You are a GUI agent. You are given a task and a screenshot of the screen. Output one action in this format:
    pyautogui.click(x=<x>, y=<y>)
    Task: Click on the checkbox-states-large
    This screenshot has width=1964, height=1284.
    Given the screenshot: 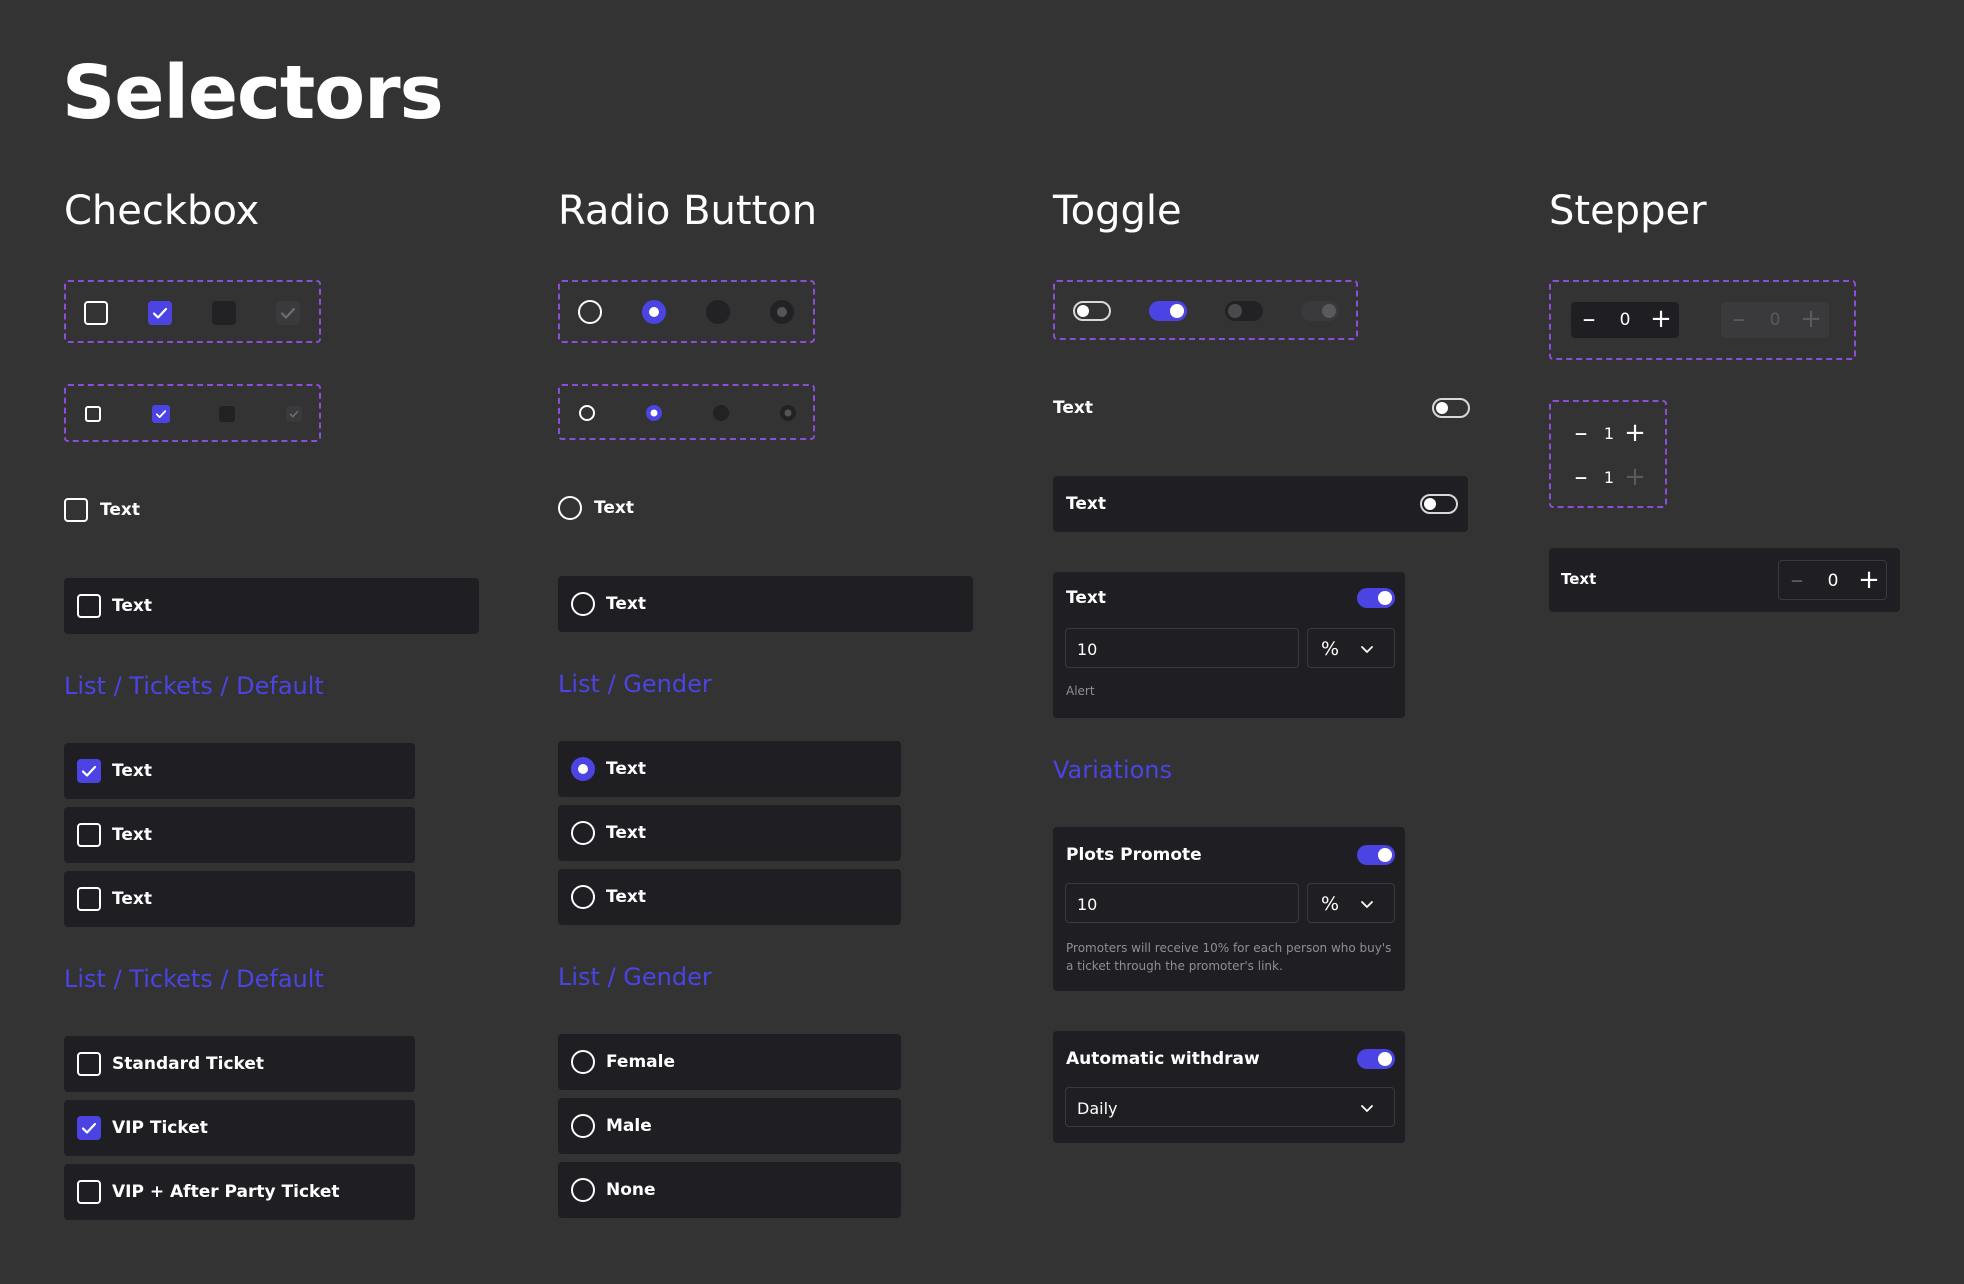 What is the action you would take?
    pyautogui.click(x=192, y=311)
    